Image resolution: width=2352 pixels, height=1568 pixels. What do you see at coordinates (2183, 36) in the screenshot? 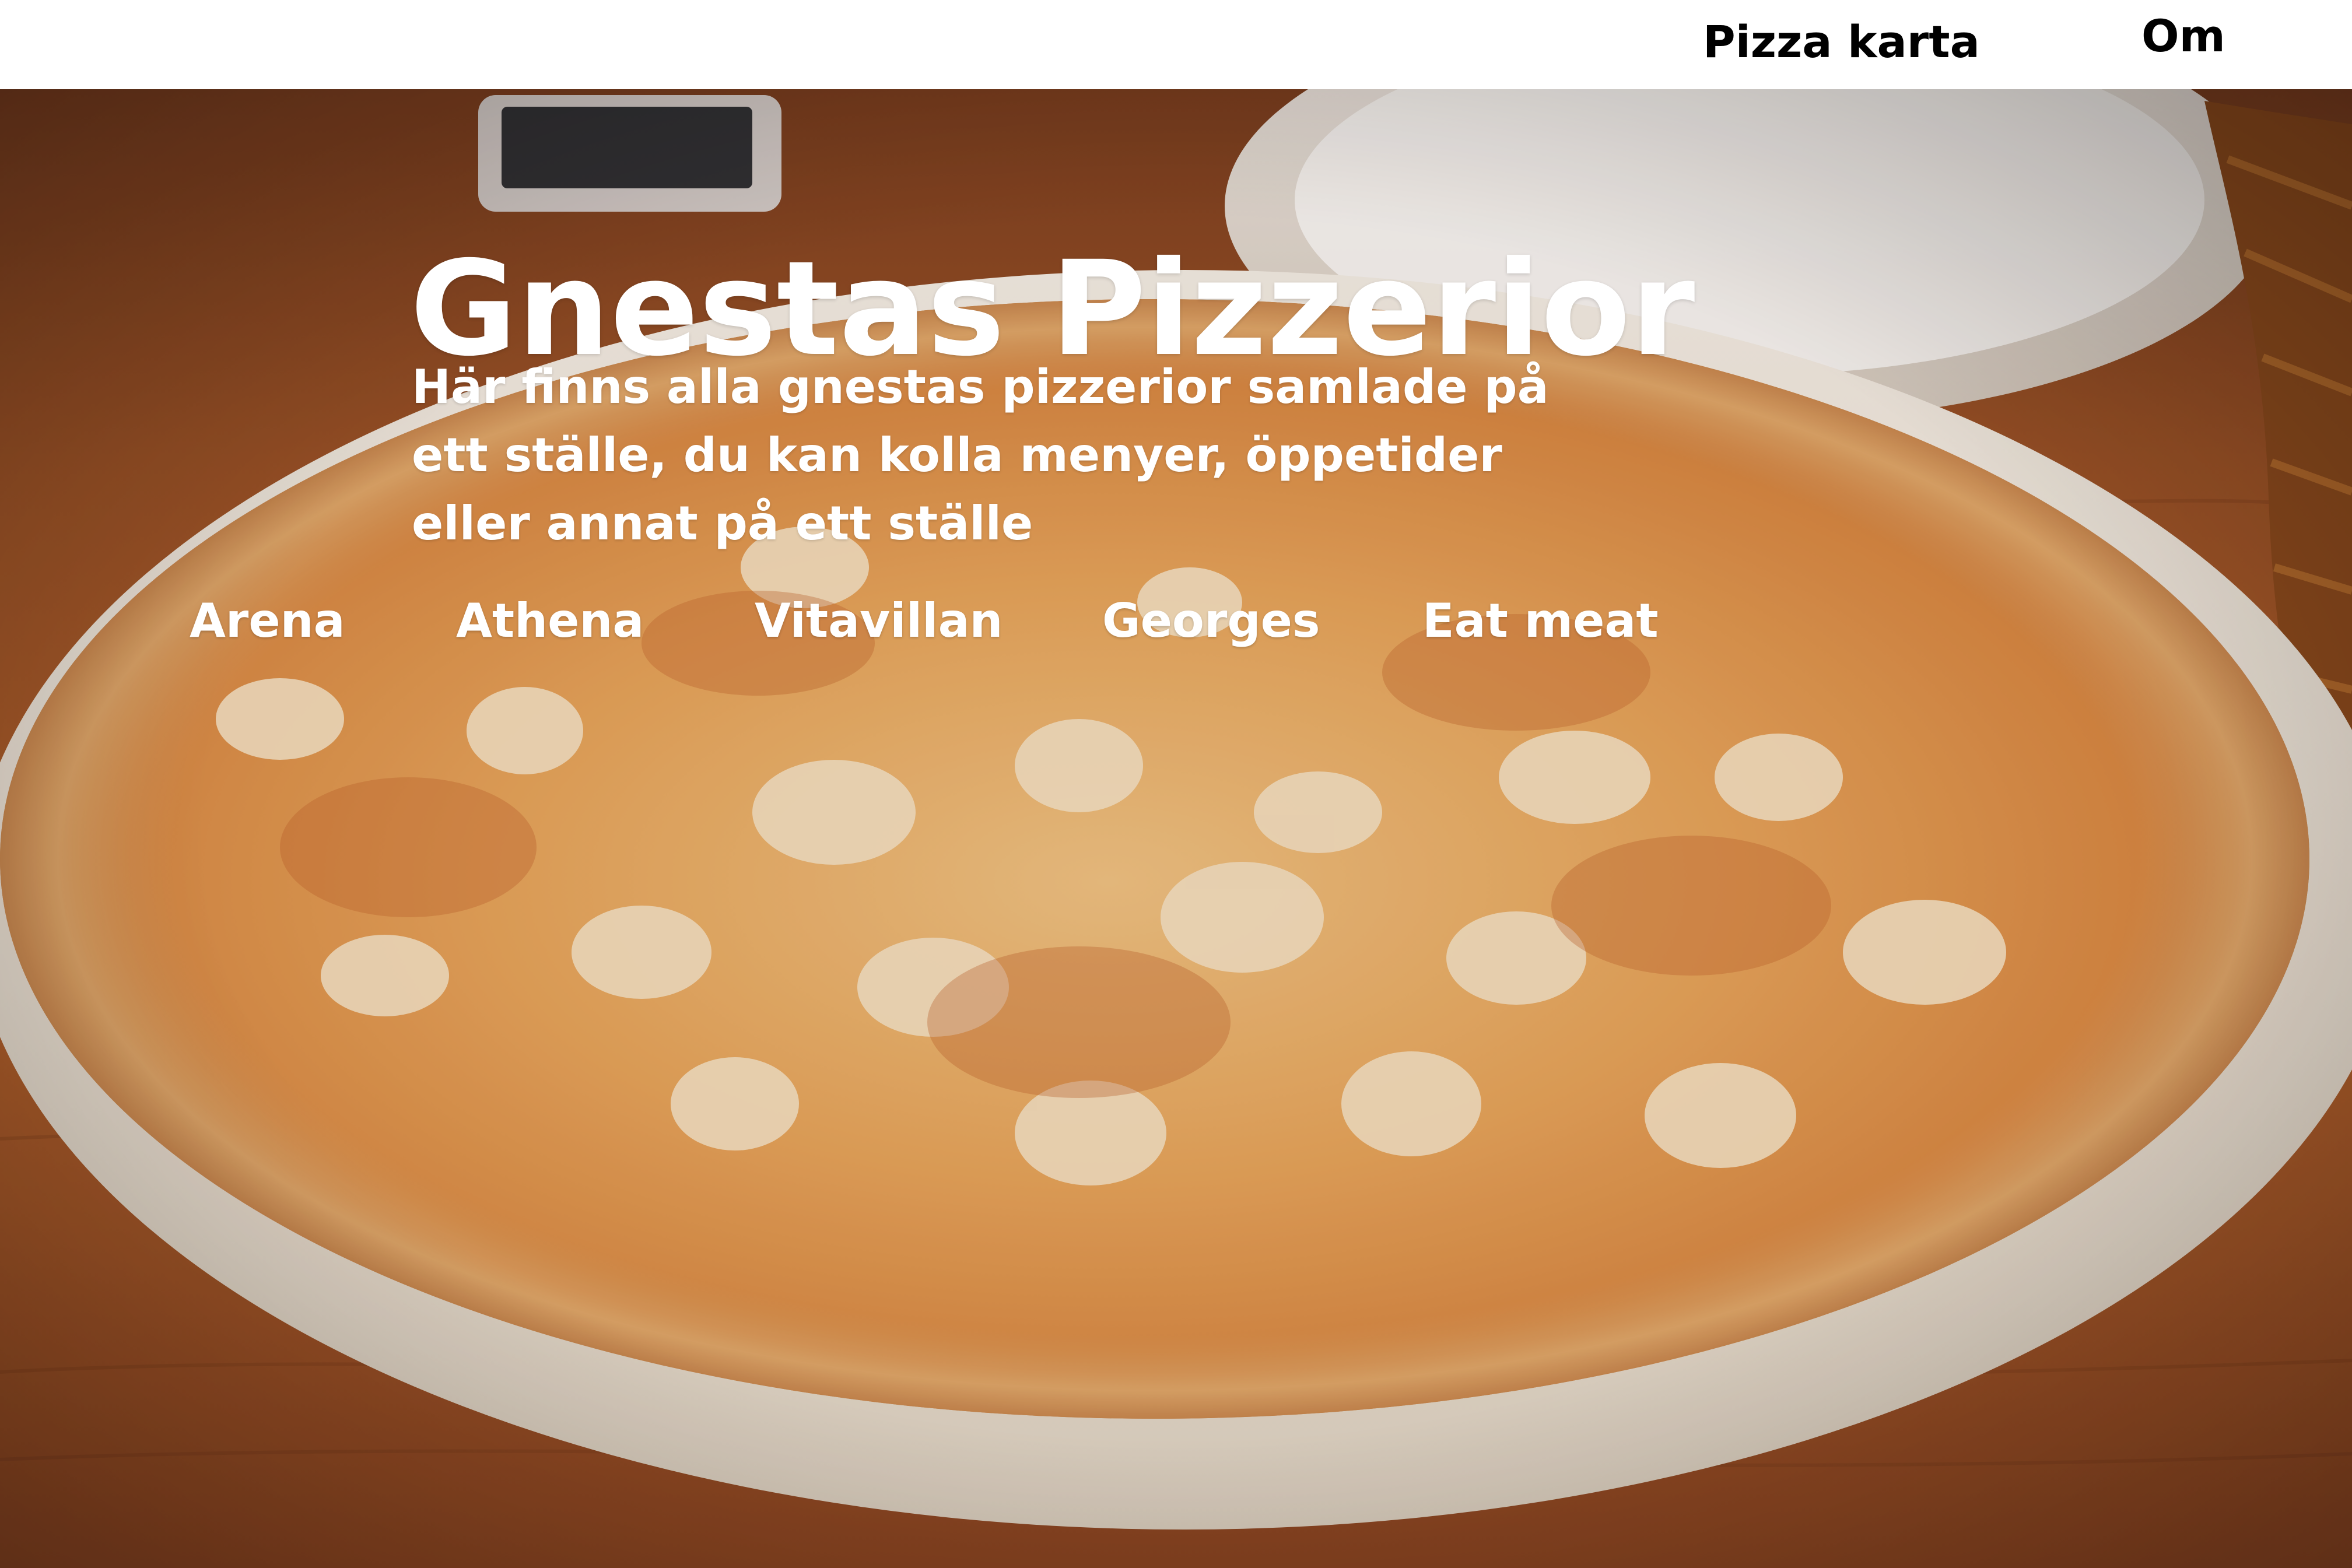
I see `nav-link-about: Om` at bounding box center [2183, 36].